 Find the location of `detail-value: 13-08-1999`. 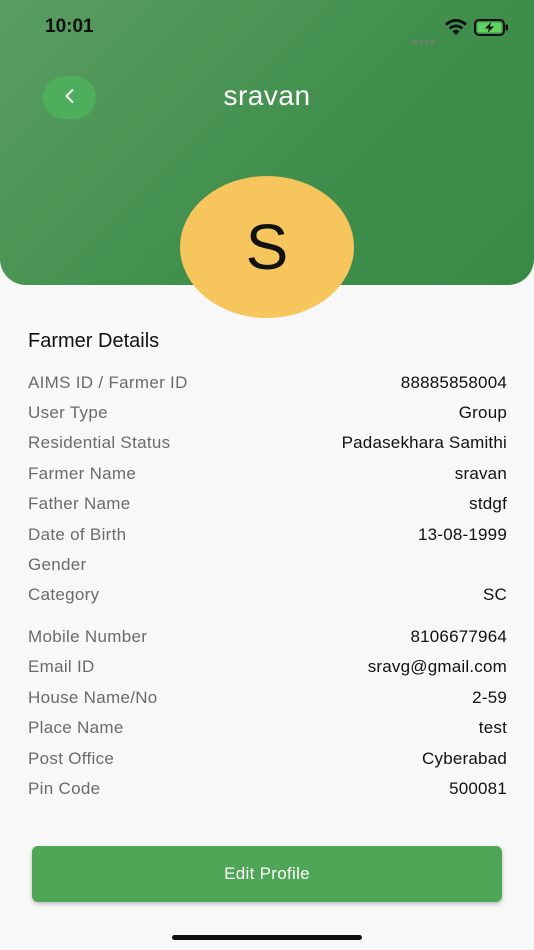

detail-value: 13-08-1999 is located at coordinates (462, 534).